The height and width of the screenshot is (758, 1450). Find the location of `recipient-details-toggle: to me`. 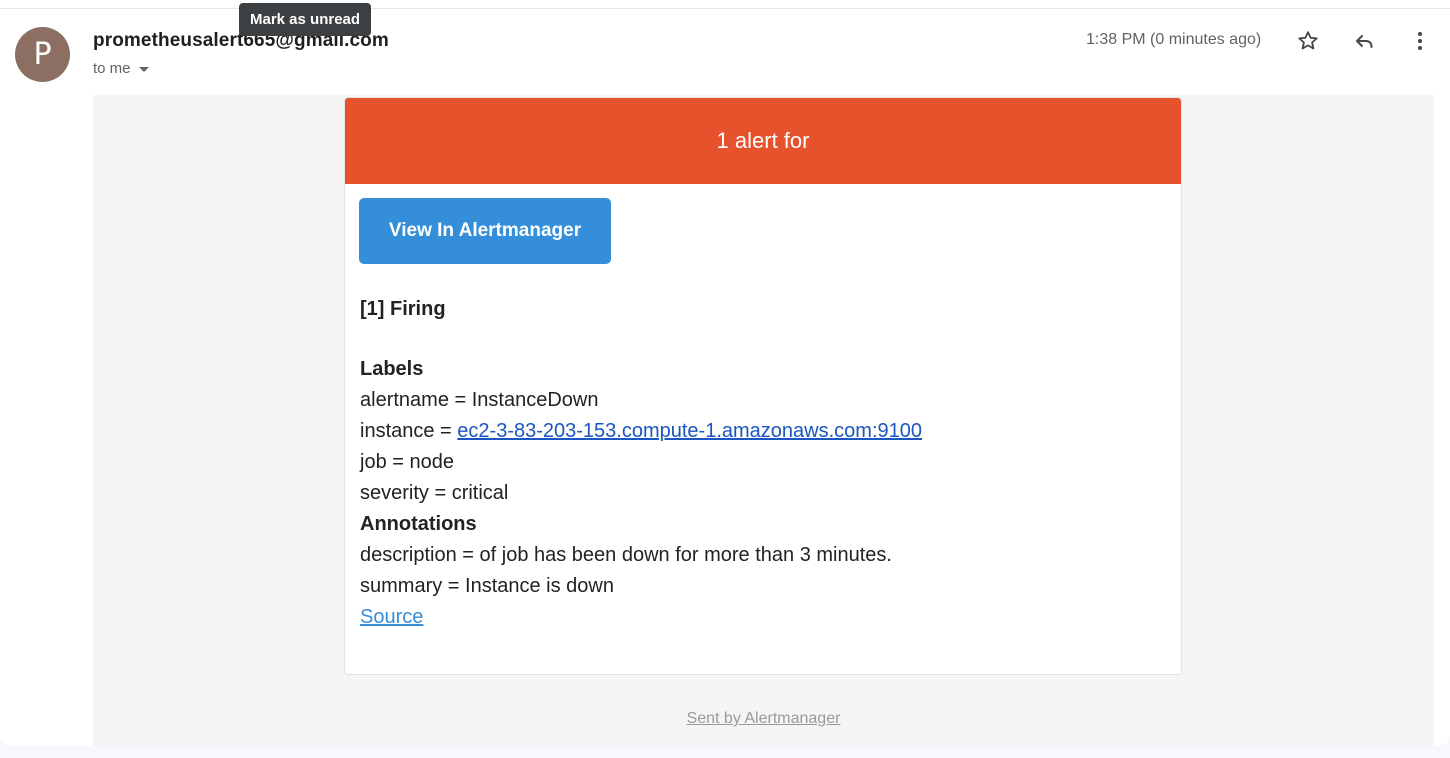

recipient-details-toggle: to me is located at coordinates (121, 68).